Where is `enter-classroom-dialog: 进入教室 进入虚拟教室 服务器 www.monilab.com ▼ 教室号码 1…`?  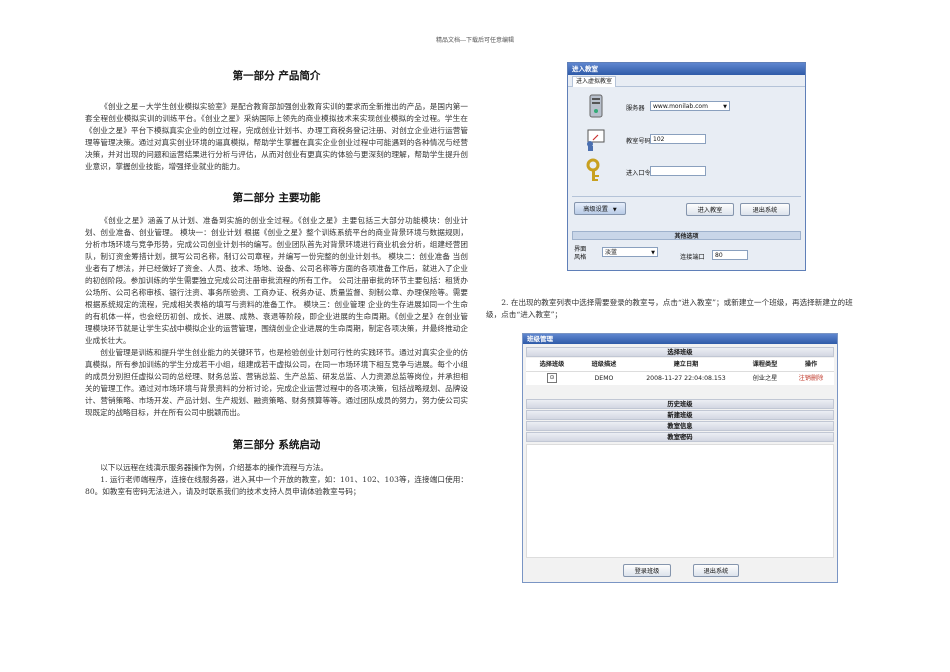 enter-classroom-dialog: 进入教室 进入虚拟教室 服务器 www.monilab.com ▼ 教室号码 1… is located at coordinates (686, 166).